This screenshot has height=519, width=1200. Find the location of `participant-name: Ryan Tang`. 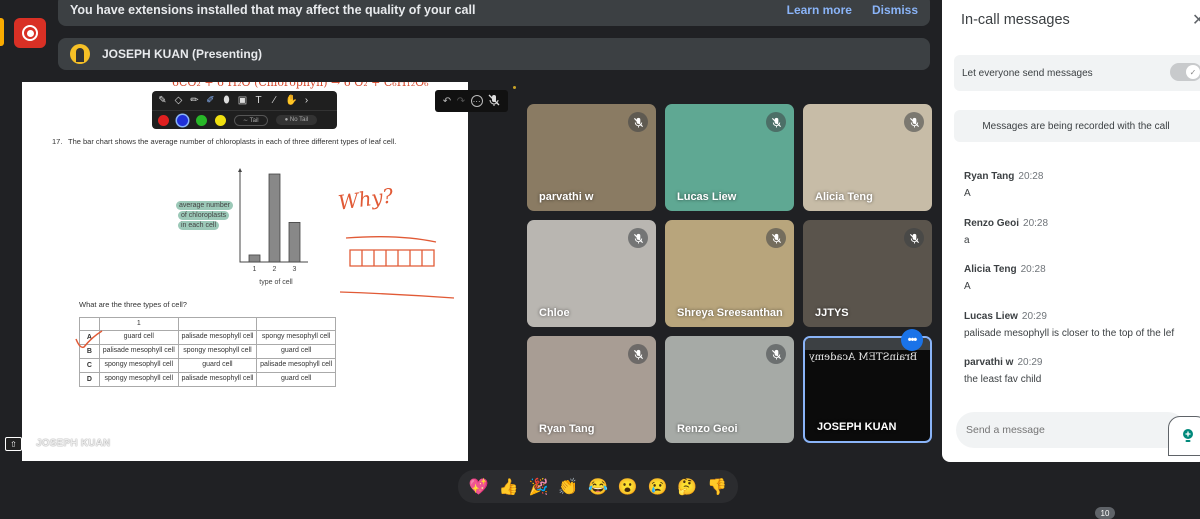

participant-name: Ryan Tang is located at coordinates (567, 429).